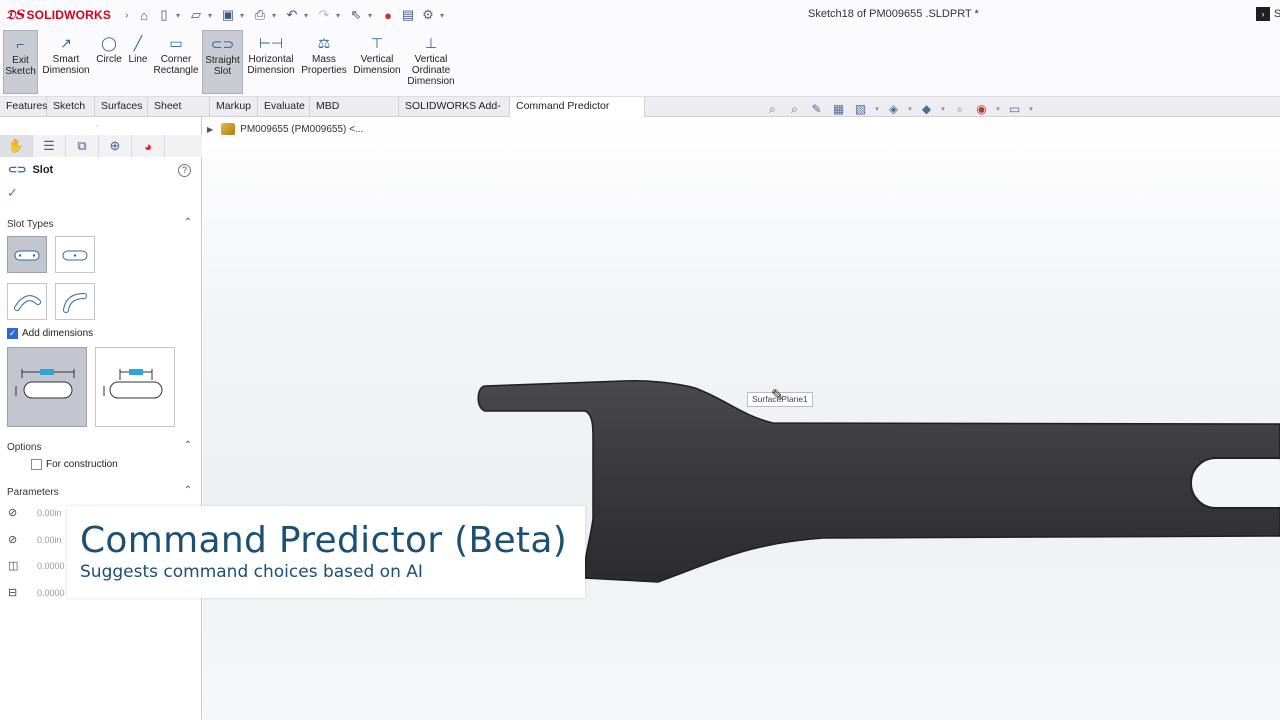 The image size is (1280, 720). What do you see at coordinates (17, 170) in the screenshot?
I see `slot-icon: ⊂⊃` at bounding box center [17, 170].